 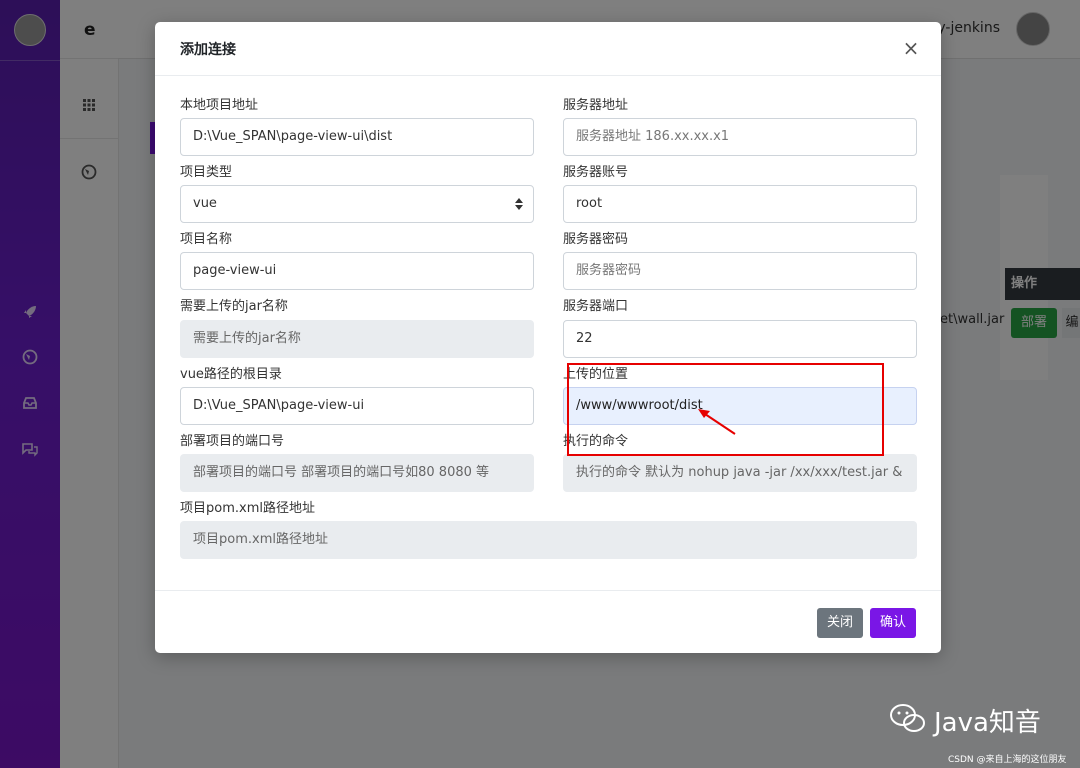 I want to click on jar-name-input: 需要上传的jar名称, so click(x=357, y=339).